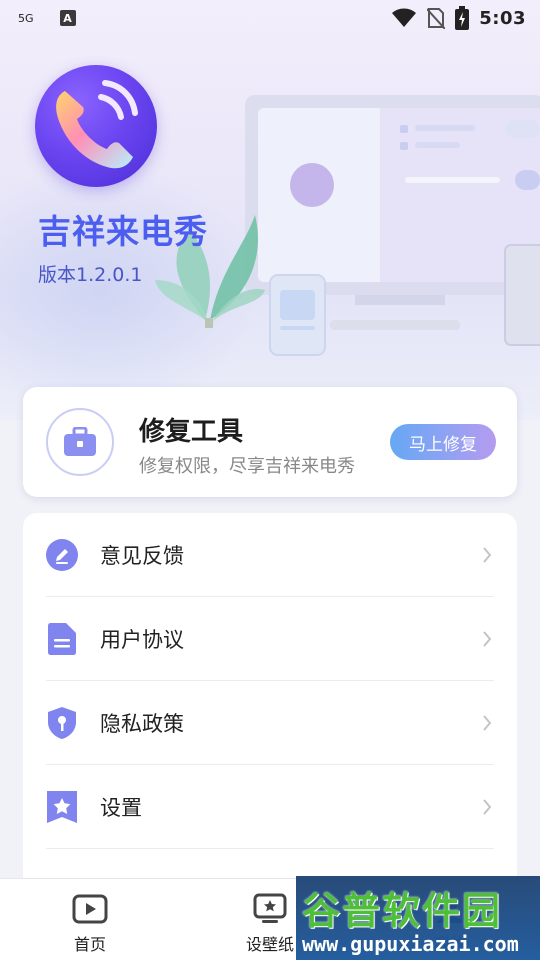 The height and width of the screenshot is (960, 540). What do you see at coordinates (270, 639) in the screenshot?
I see `menu-item-user-agreement: 用户协议` at bounding box center [270, 639].